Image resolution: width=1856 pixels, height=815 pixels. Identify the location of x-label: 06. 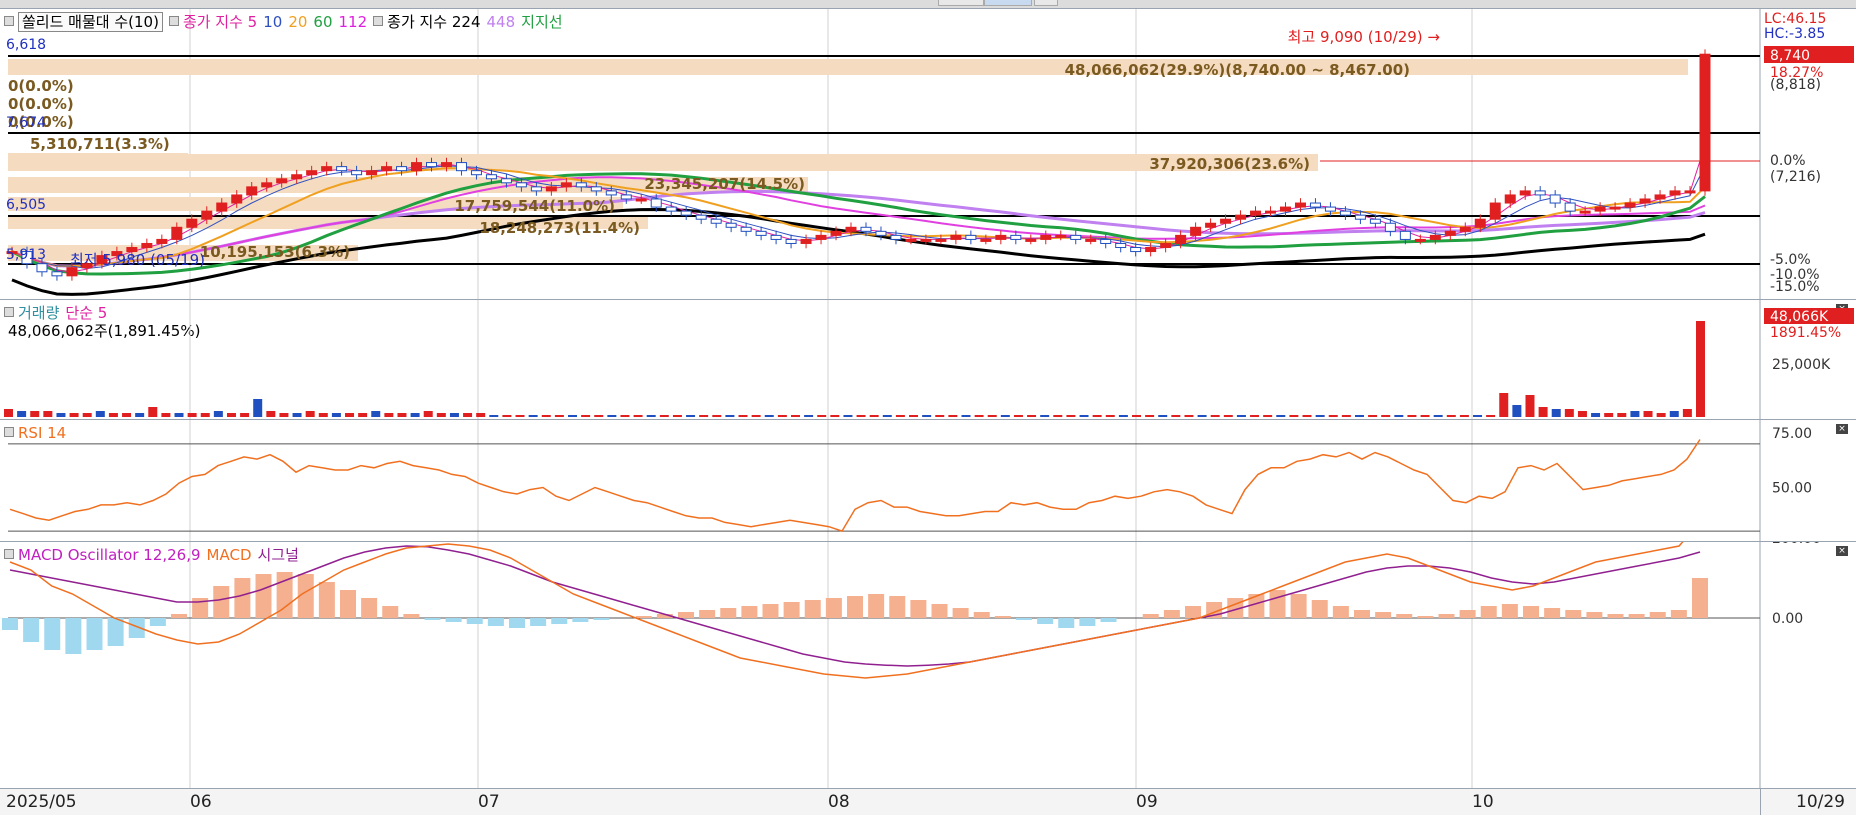
(201, 802).